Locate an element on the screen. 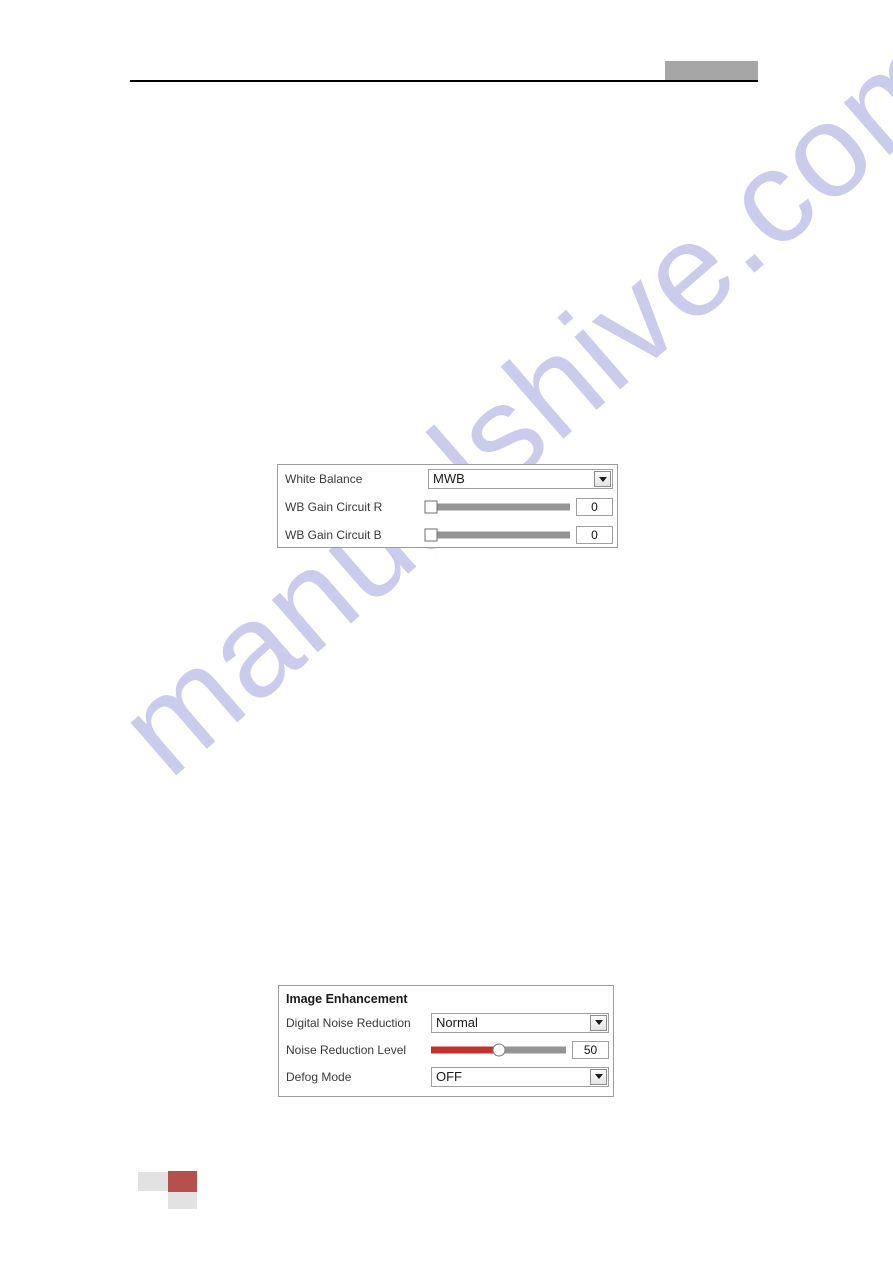 This screenshot has width=893, height=1263. select-white-balance: MWB is located at coordinates (520, 479).